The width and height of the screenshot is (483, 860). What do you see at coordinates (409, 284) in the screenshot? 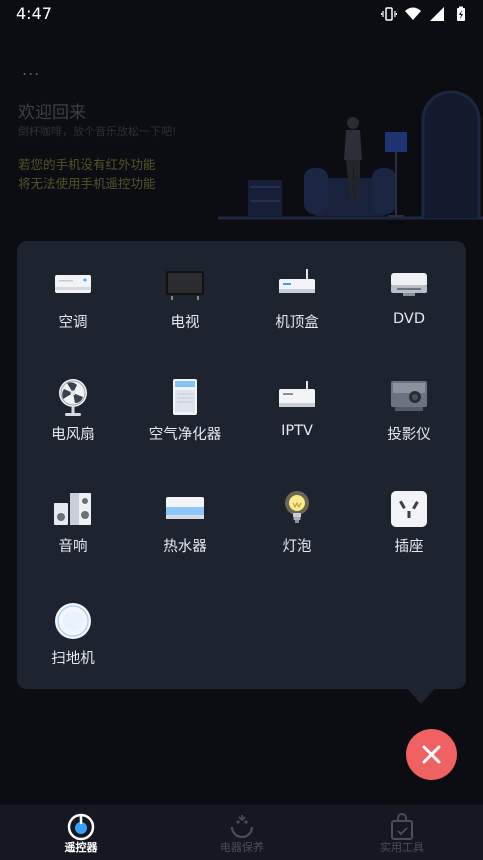
I see `dvd-player-icon` at bounding box center [409, 284].